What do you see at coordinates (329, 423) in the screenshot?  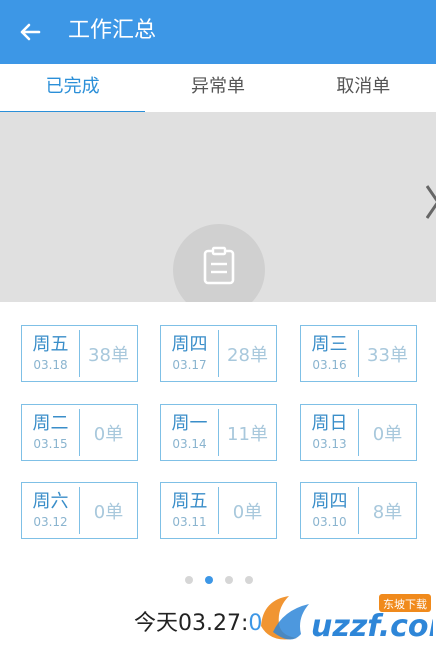 I see `day-name: 周日` at bounding box center [329, 423].